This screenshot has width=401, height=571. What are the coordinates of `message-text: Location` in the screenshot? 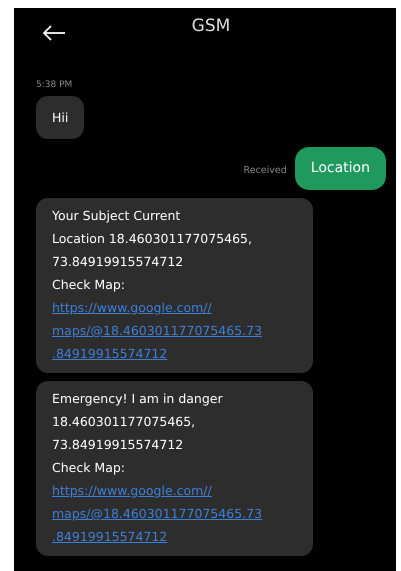 It's located at (340, 168).